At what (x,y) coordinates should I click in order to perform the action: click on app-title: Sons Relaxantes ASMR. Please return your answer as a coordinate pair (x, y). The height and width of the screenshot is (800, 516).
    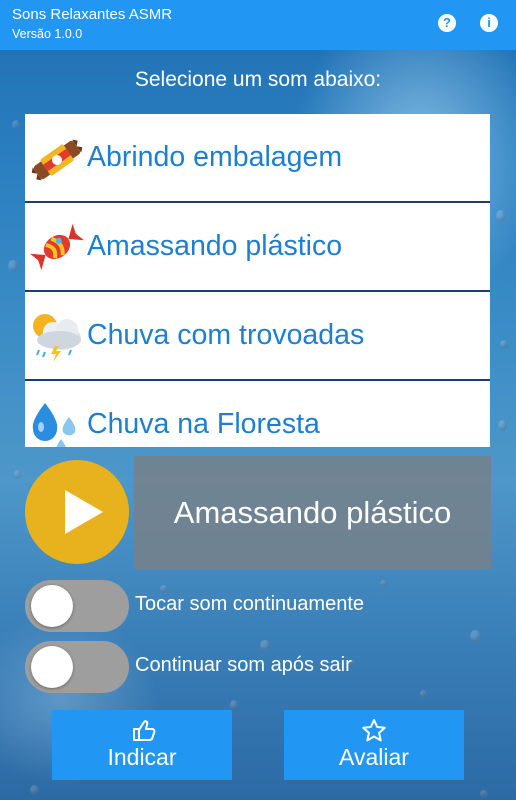
    Looking at the image, I should click on (92, 14).